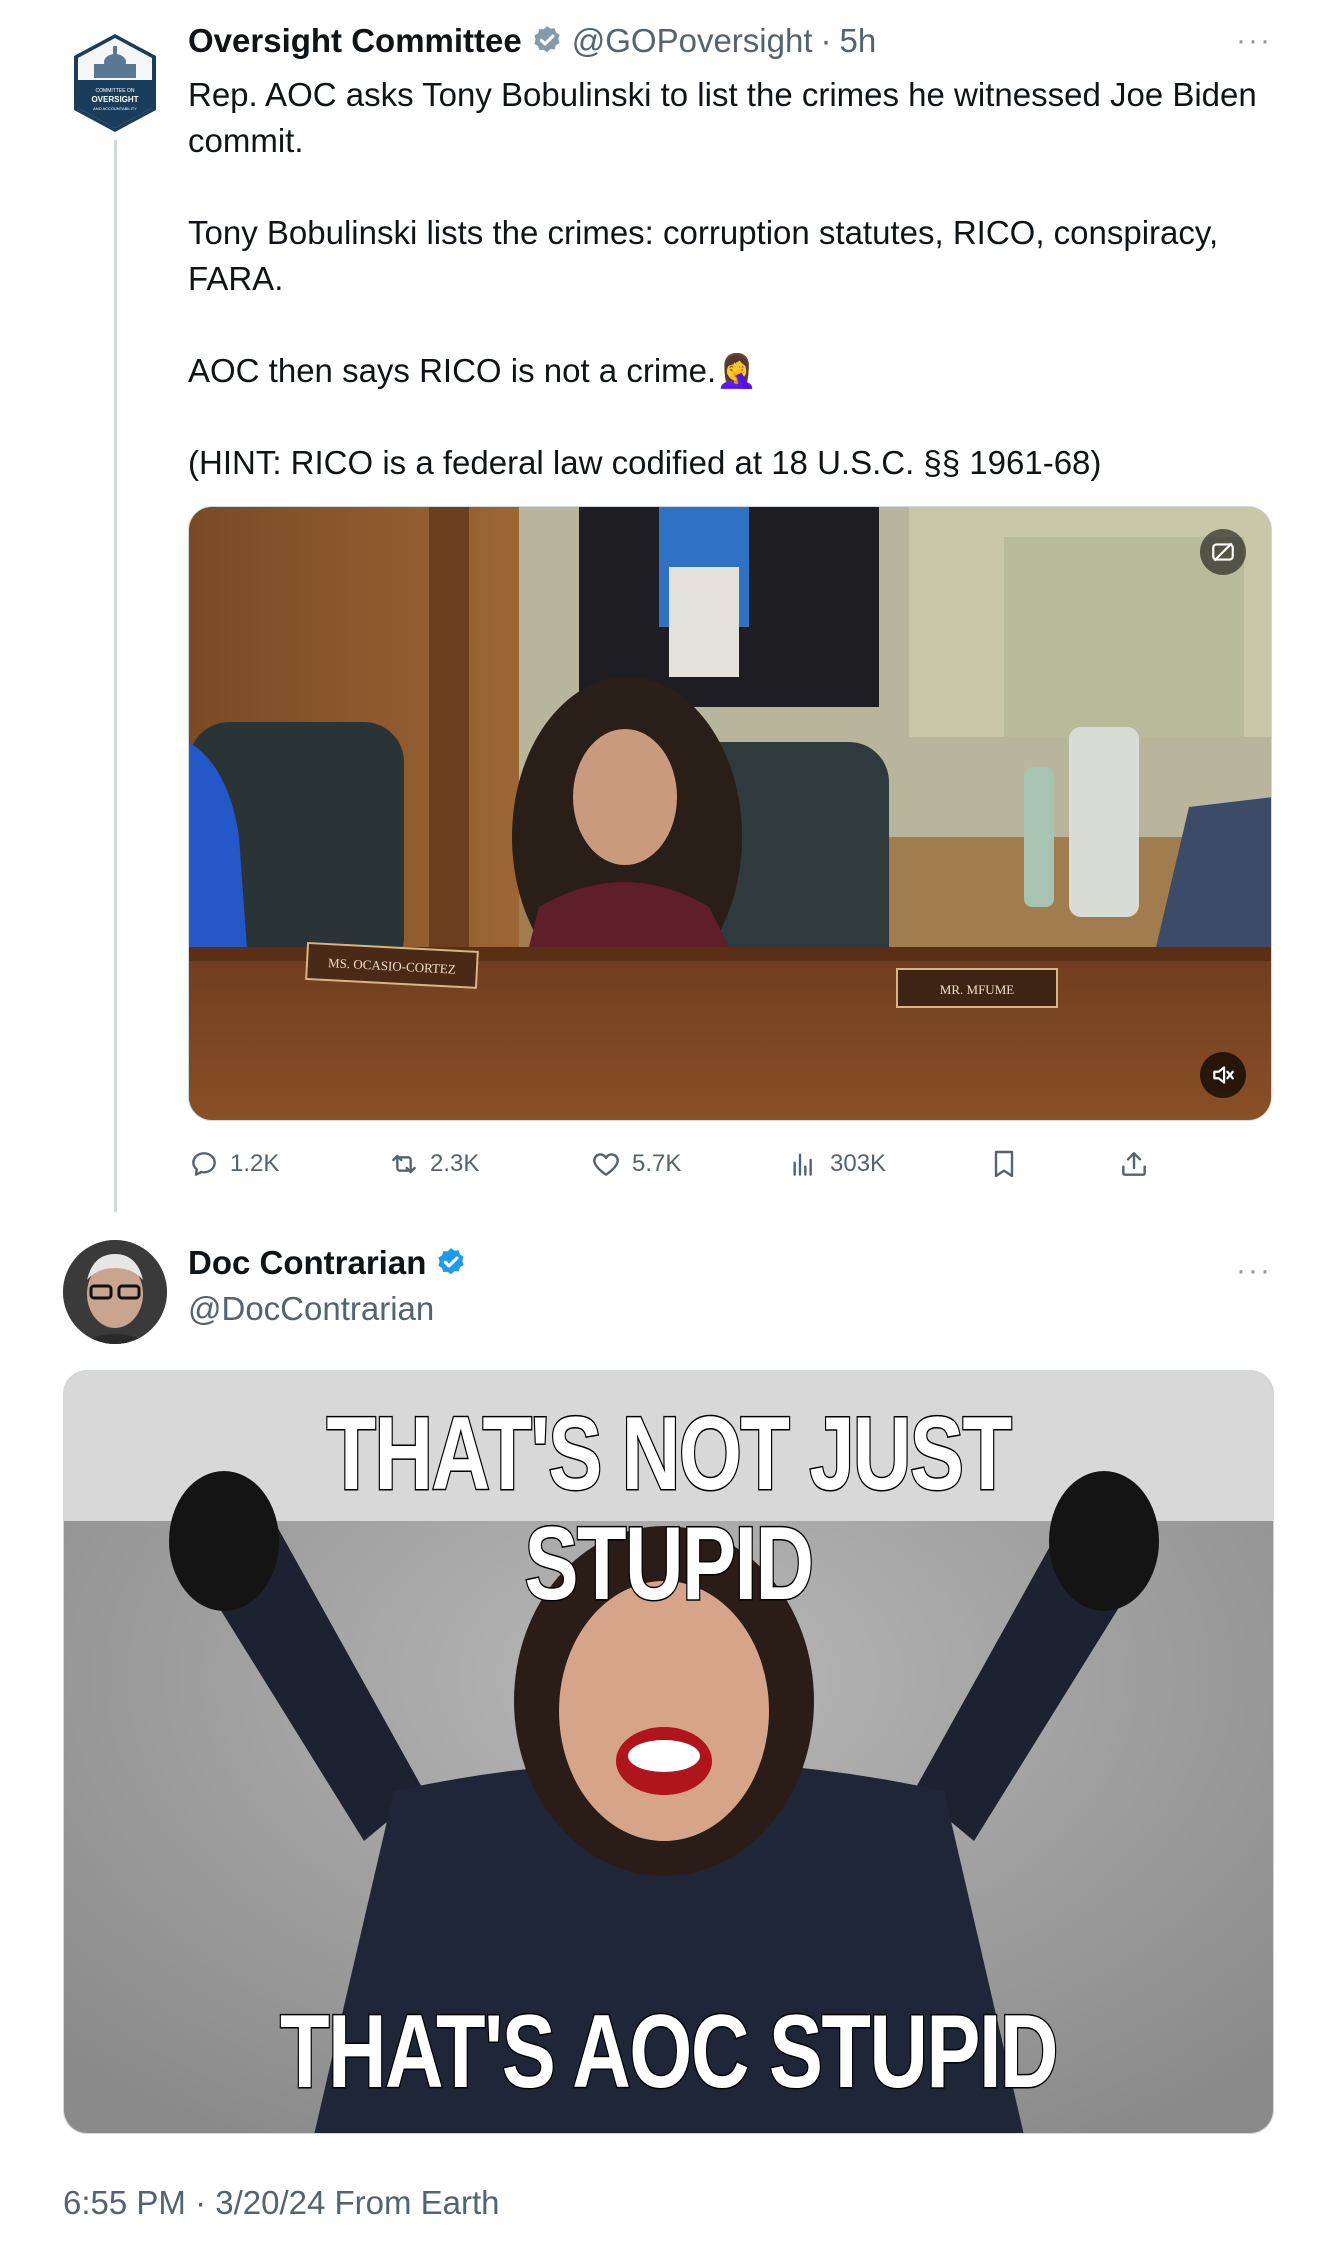 The height and width of the screenshot is (2249, 1337). I want to click on display-name: Doc Contrarian, so click(307, 1263).